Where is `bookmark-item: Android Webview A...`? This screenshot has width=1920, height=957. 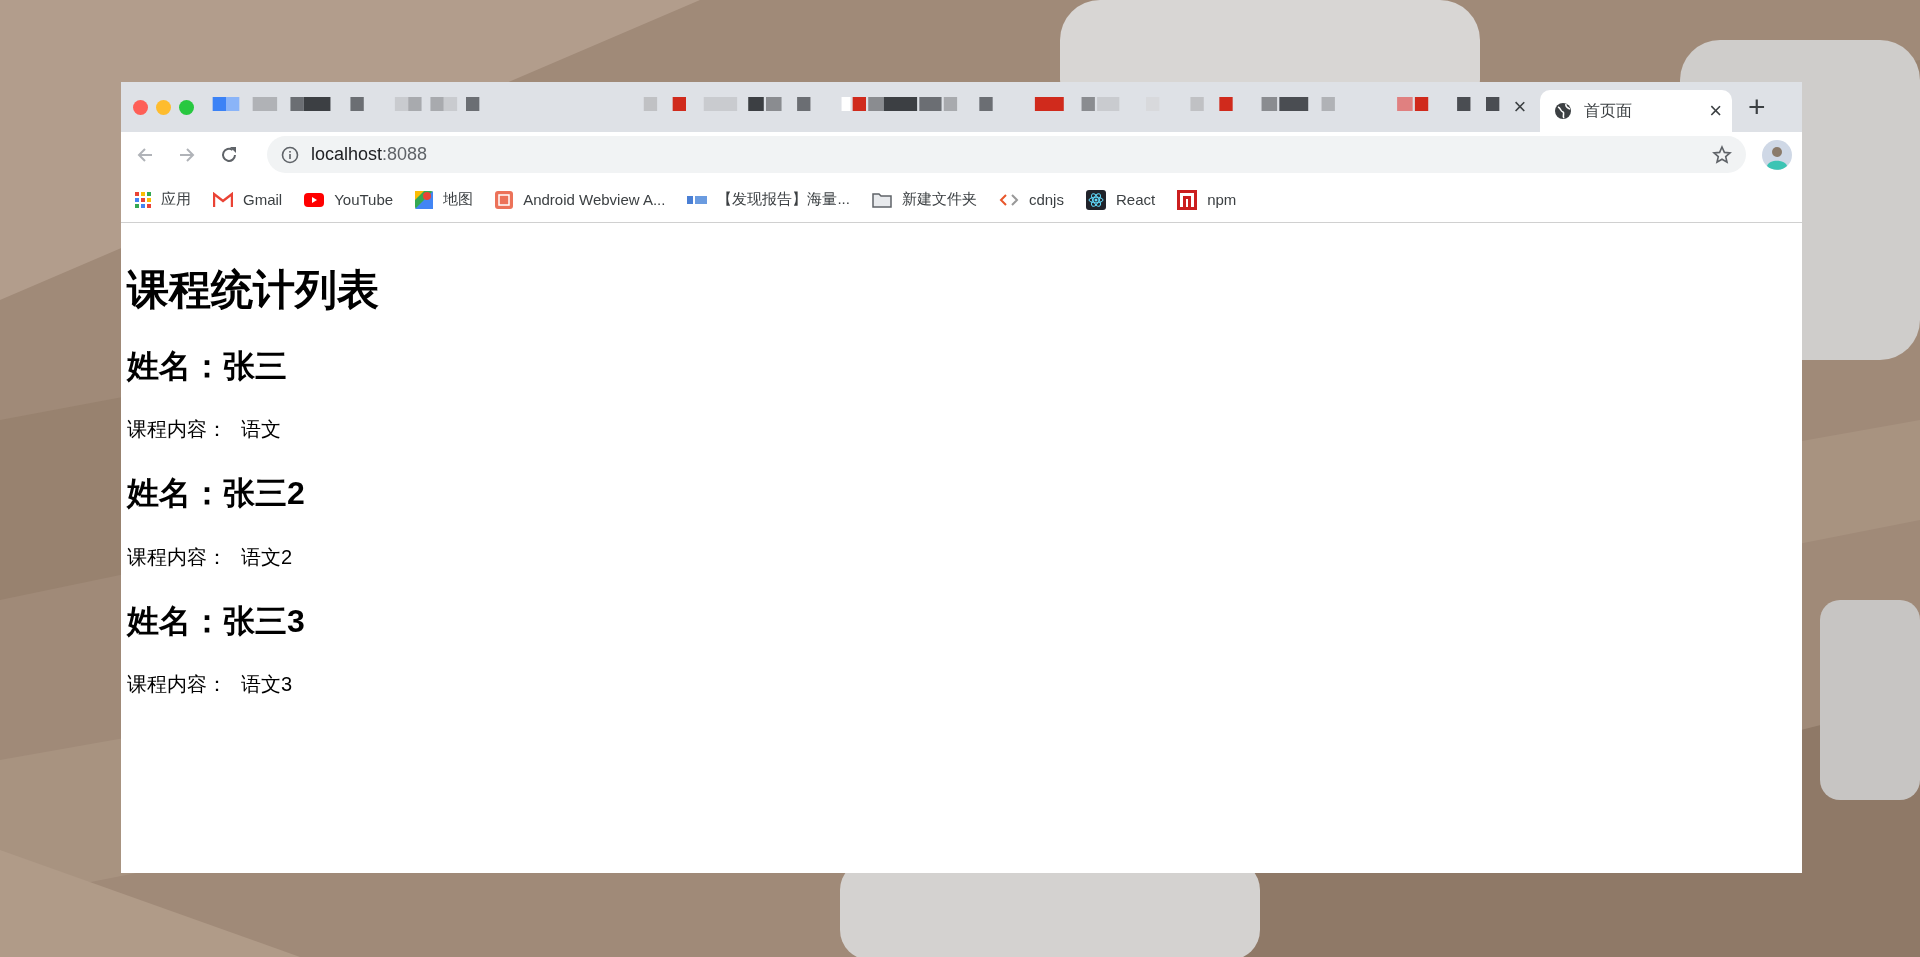
bookmark-item: Android Webview A... is located at coordinates (580, 199).